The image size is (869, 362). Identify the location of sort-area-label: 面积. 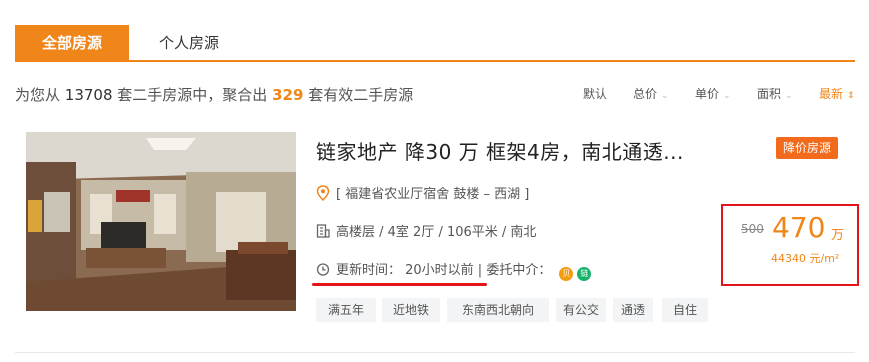
(769, 94).